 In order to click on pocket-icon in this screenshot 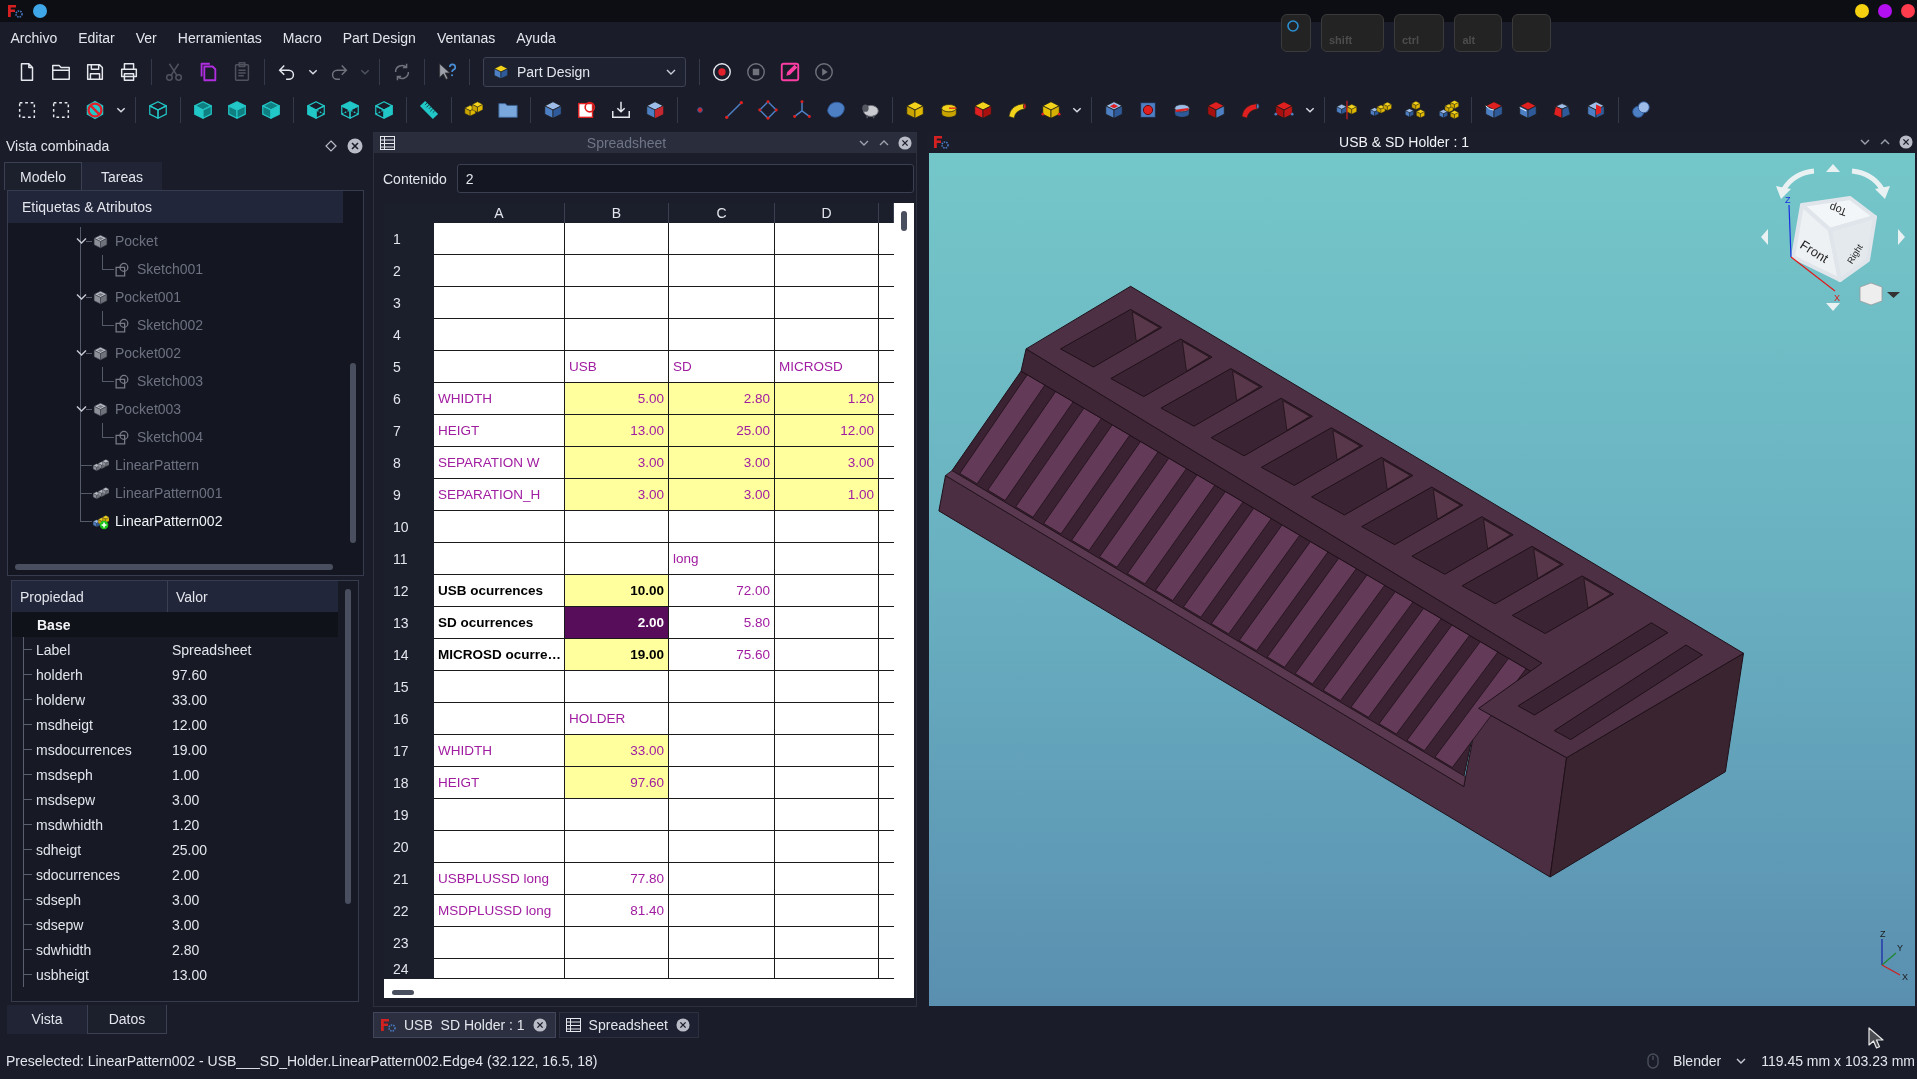, I will do `click(1114, 110)`.